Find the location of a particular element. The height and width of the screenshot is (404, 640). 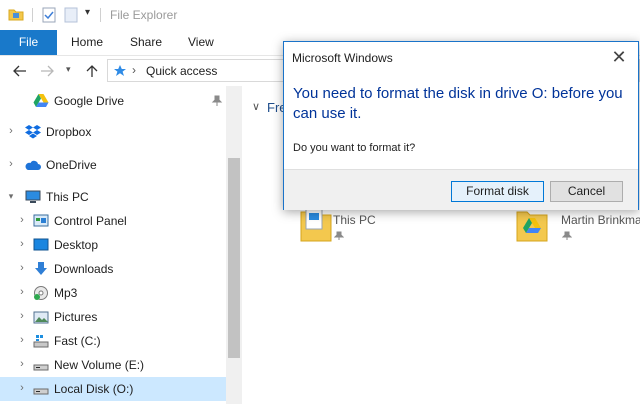

nav-item-drive-c: › Fast (C:) is located at coordinates (113, 341).